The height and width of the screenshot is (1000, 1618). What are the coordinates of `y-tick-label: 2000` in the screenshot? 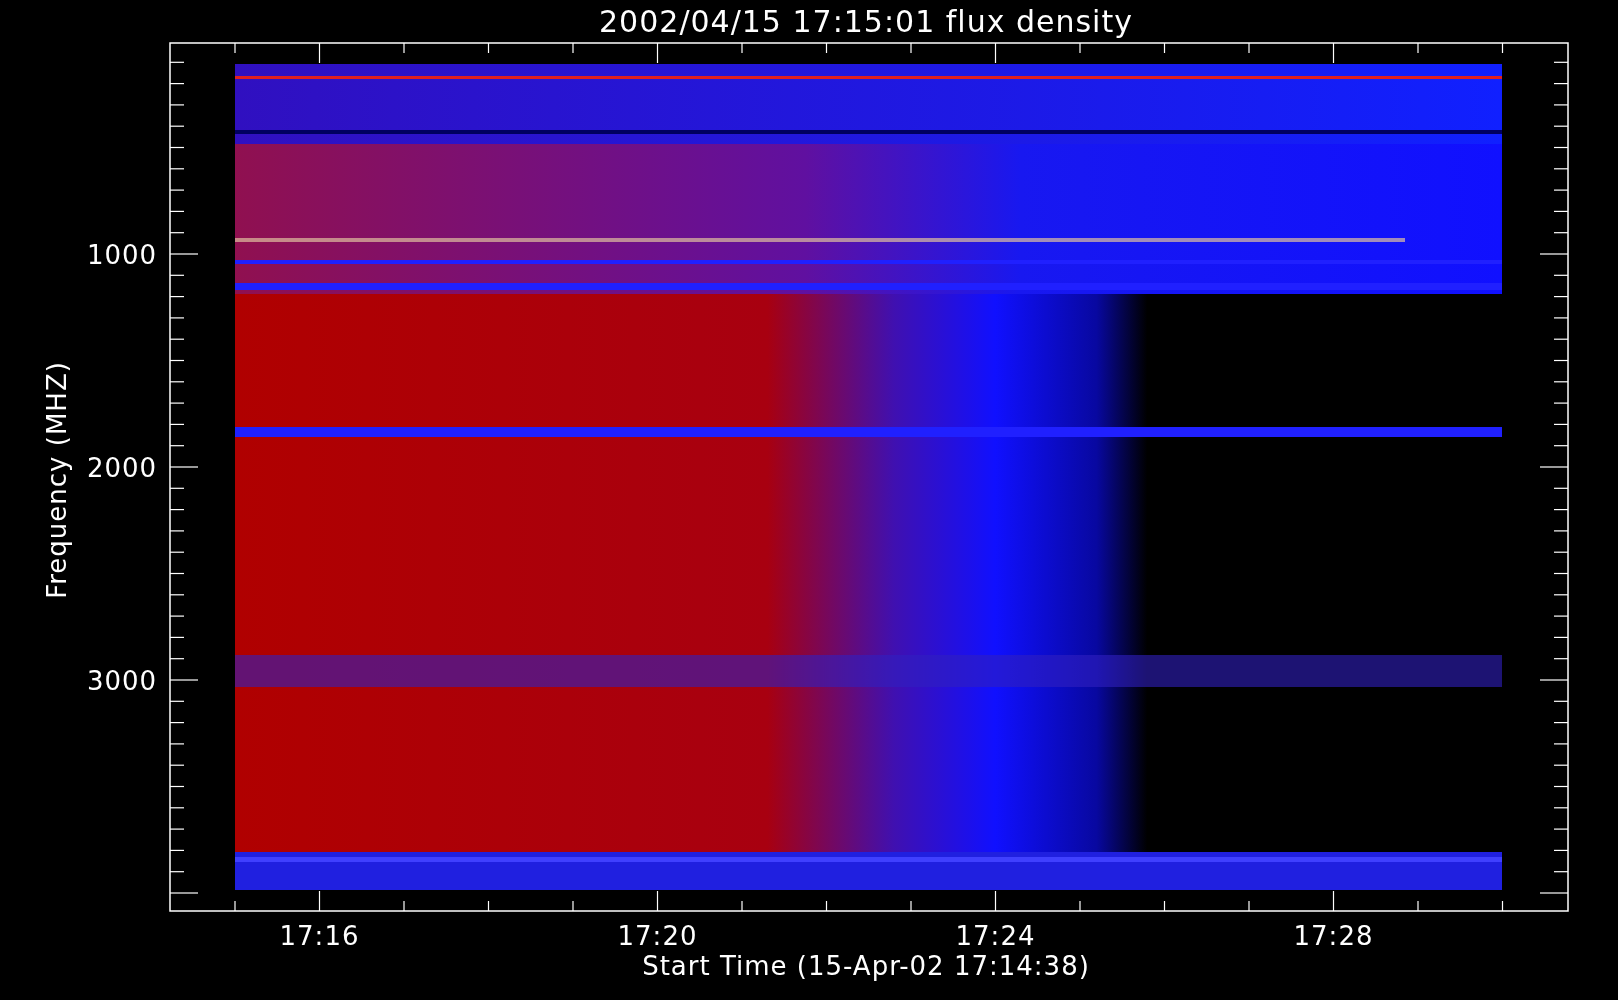 It's located at (122, 468).